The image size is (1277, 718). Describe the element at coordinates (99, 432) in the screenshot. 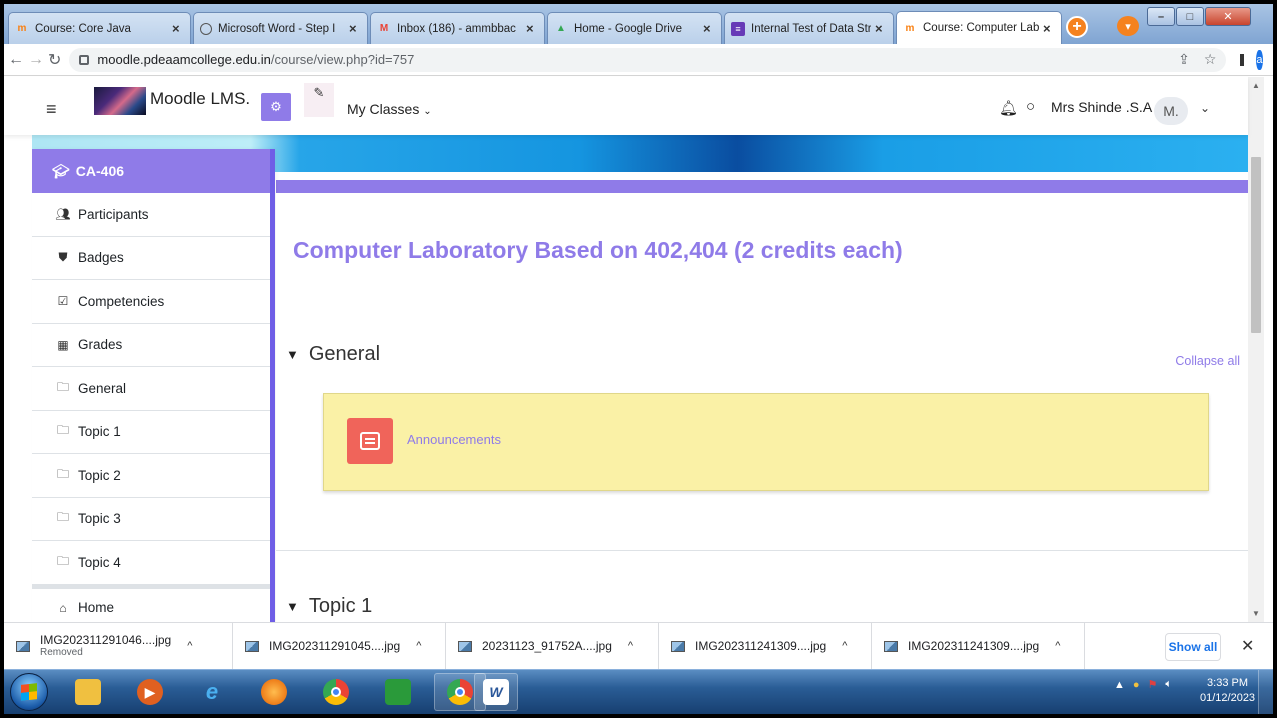

I see `nav-item-label: Topic 1` at that location.